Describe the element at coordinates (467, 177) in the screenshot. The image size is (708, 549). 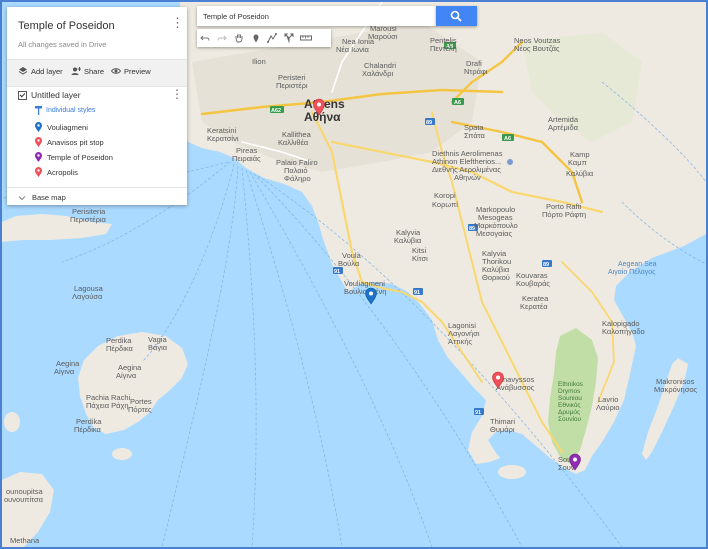
I see `svg-text: Αθηνών` at that location.